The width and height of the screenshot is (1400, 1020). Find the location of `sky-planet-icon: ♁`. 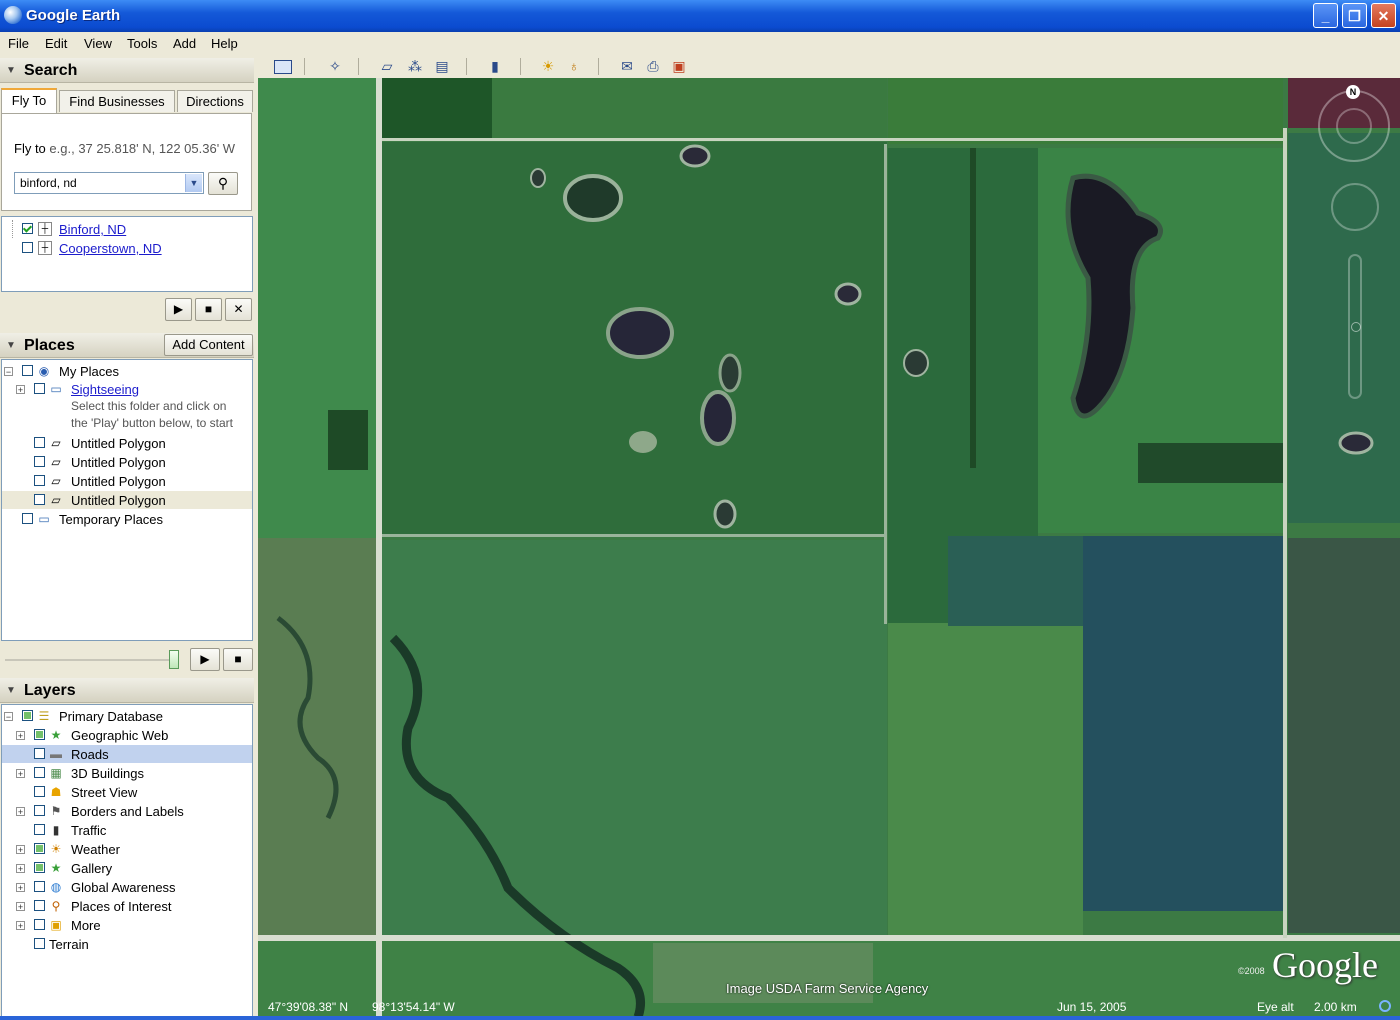

sky-planet-icon: ♁ is located at coordinates (574, 66).